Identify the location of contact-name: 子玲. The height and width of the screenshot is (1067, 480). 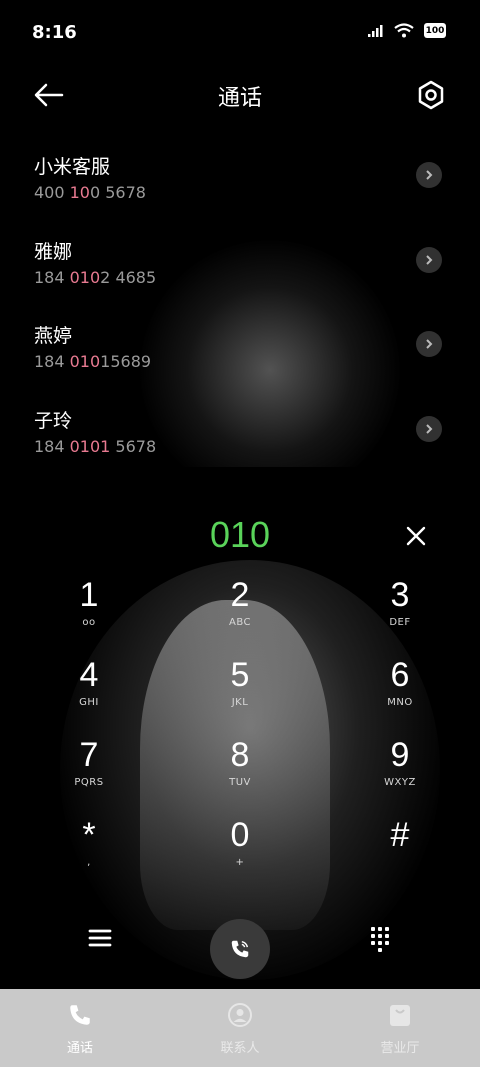
(53, 420).